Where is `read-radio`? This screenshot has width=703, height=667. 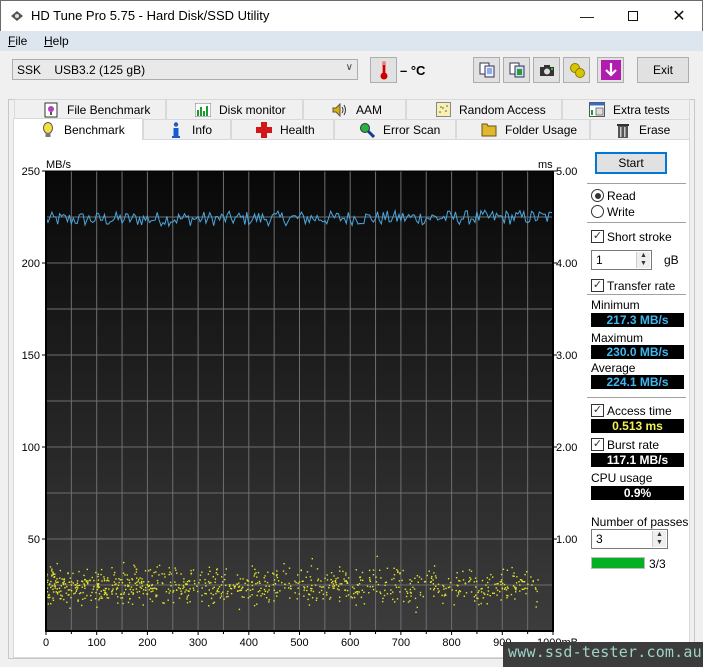 read-radio is located at coordinates (597, 195).